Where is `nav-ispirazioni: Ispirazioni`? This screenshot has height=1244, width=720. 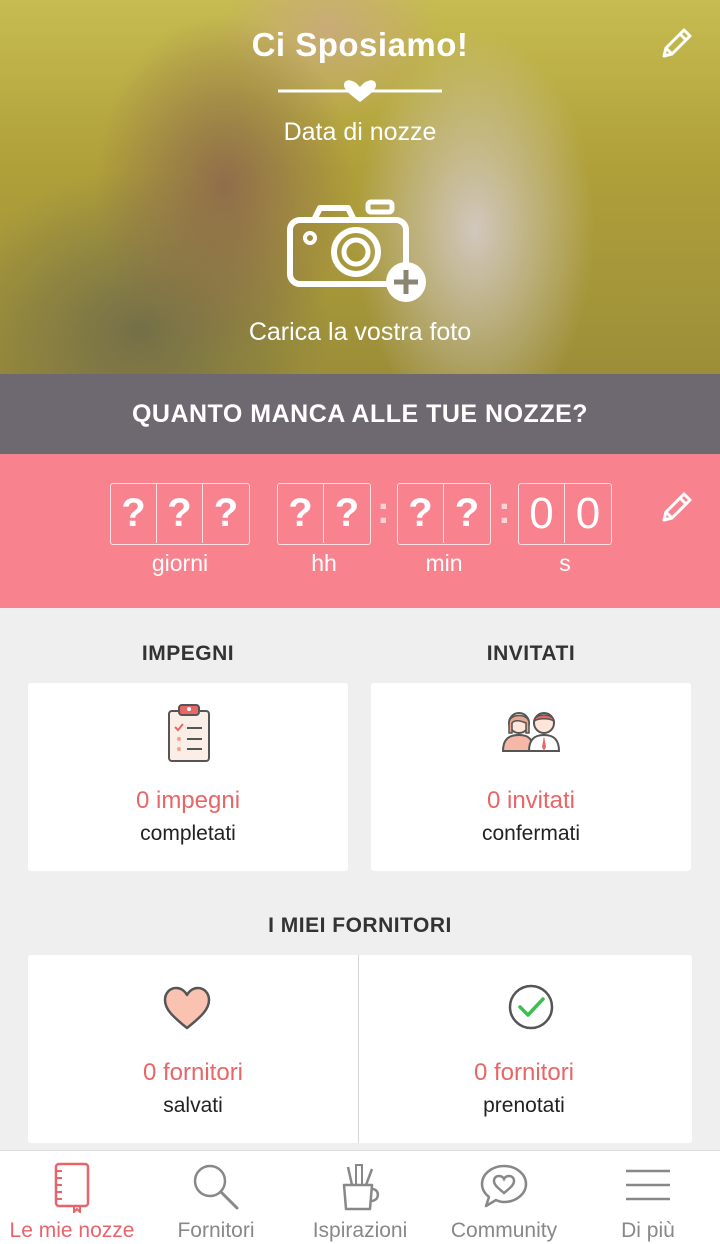 nav-ispirazioni: Ispirazioni is located at coordinates (360, 1197).